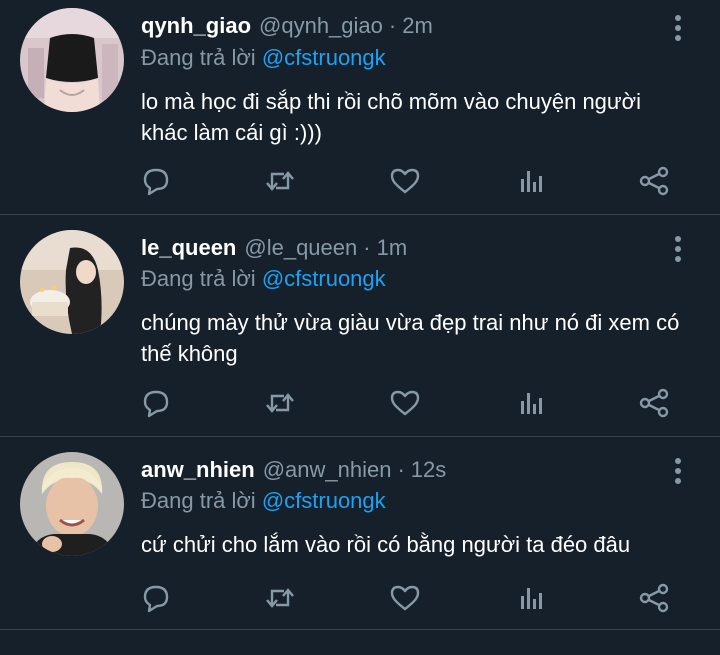 This screenshot has width=720, height=655. I want to click on tweet-header: le_queen @le_queen · 1m, so click(274, 250).